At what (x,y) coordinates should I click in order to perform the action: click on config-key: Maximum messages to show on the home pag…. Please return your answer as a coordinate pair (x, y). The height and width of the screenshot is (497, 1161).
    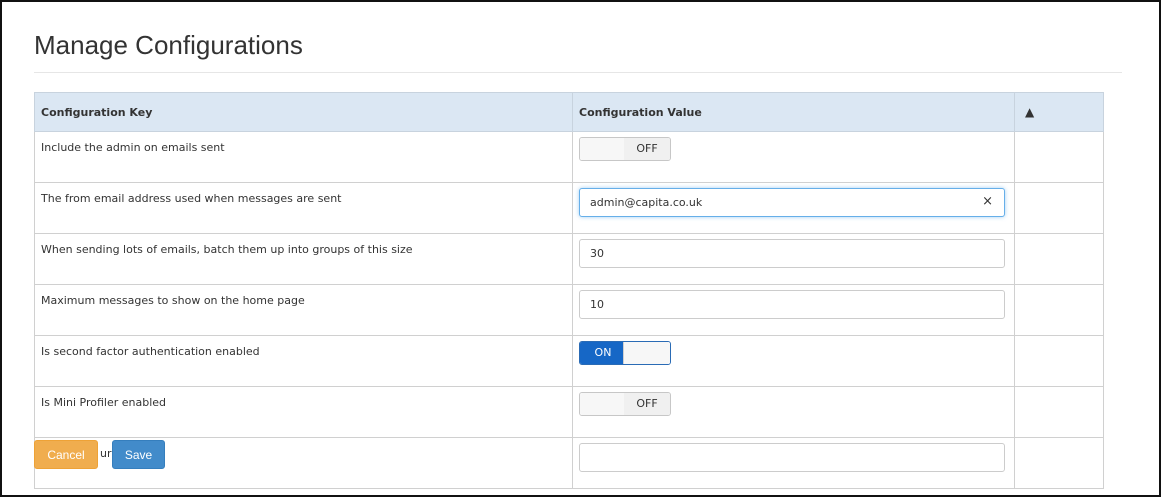
    Looking at the image, I should click on (303, 310).